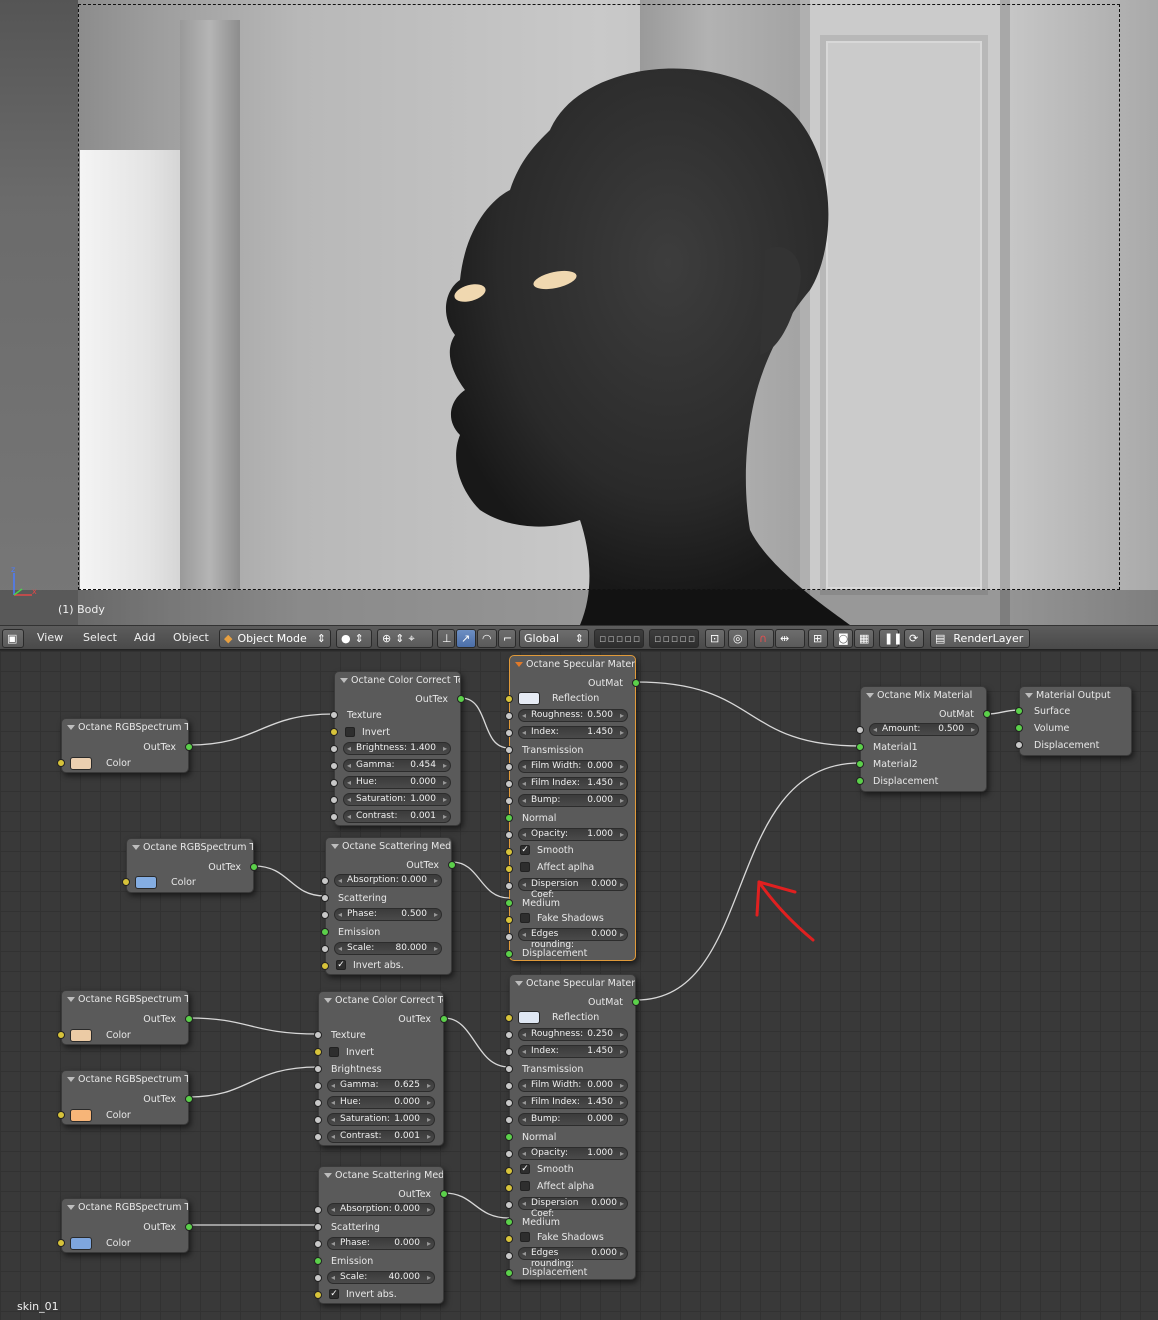  Describe the element at coordinates (509, 716) in the screenshot. I see `input-socket-roughness` at that location.